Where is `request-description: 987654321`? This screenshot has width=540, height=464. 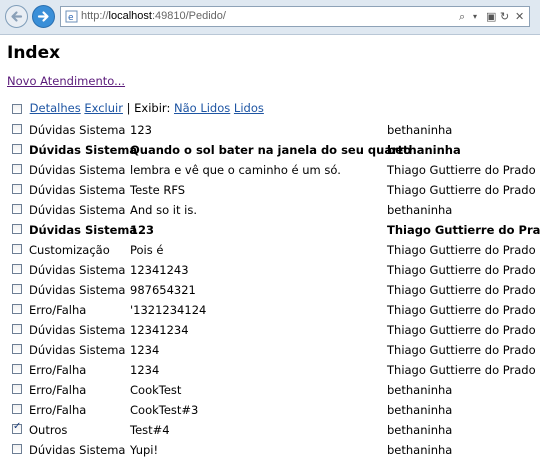 request-description: 987654321 is located at coordinates (163, 290).